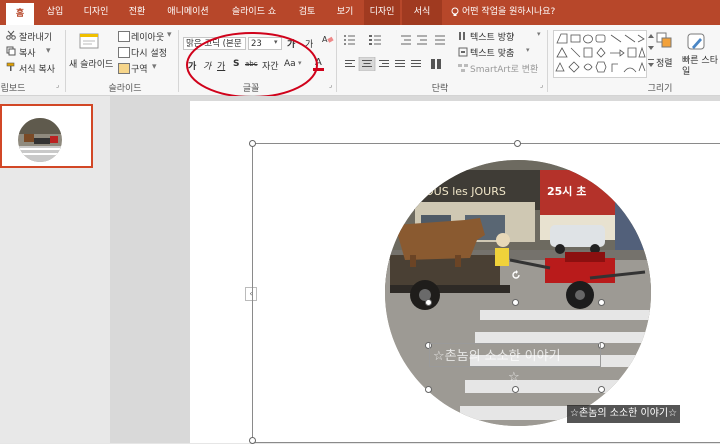  What do you see at coordinates (20, 14) in the screenshot?
I see `tab-home: 홈` at bounding box center [20, 14].